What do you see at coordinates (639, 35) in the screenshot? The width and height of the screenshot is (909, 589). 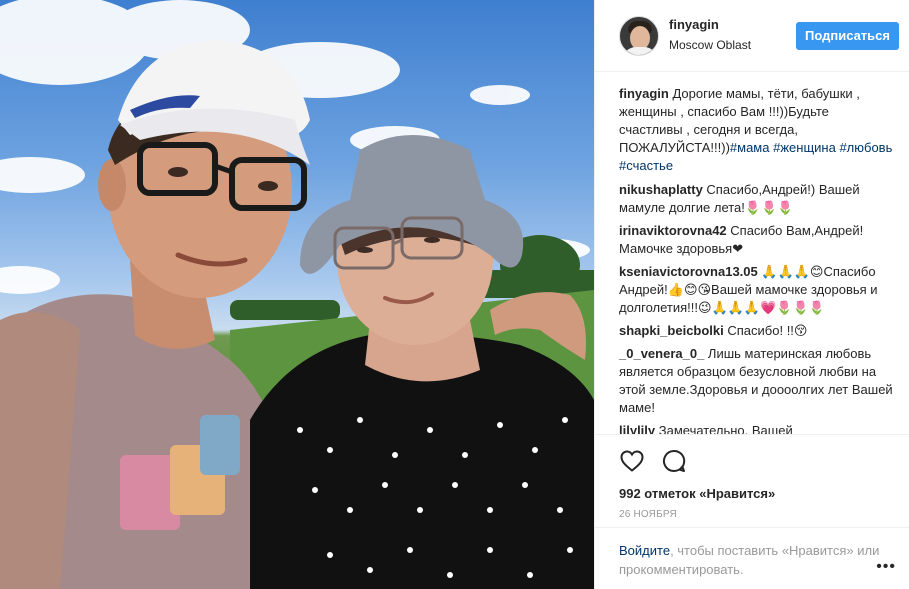 I see `avatar` at bounding box center [639, 35].